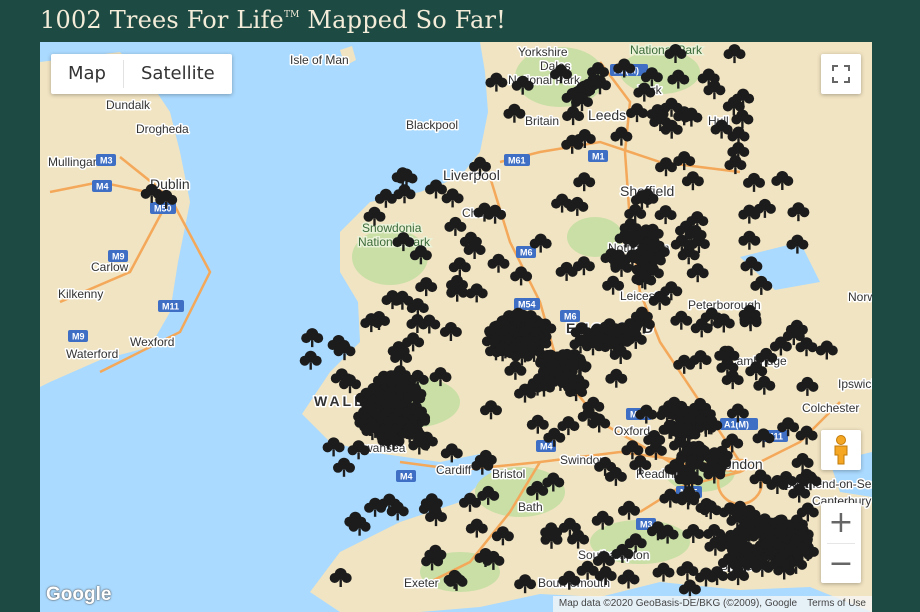 This screenshot has width=920, height=612. Describe the element at coordinates (542, 121) in the screenshot. I see `label-britain: Britain` at that location.